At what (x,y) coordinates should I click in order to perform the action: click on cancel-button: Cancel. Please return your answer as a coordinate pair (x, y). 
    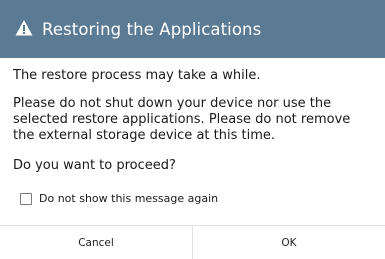
    Looking at the image, I should click on (96, 242).